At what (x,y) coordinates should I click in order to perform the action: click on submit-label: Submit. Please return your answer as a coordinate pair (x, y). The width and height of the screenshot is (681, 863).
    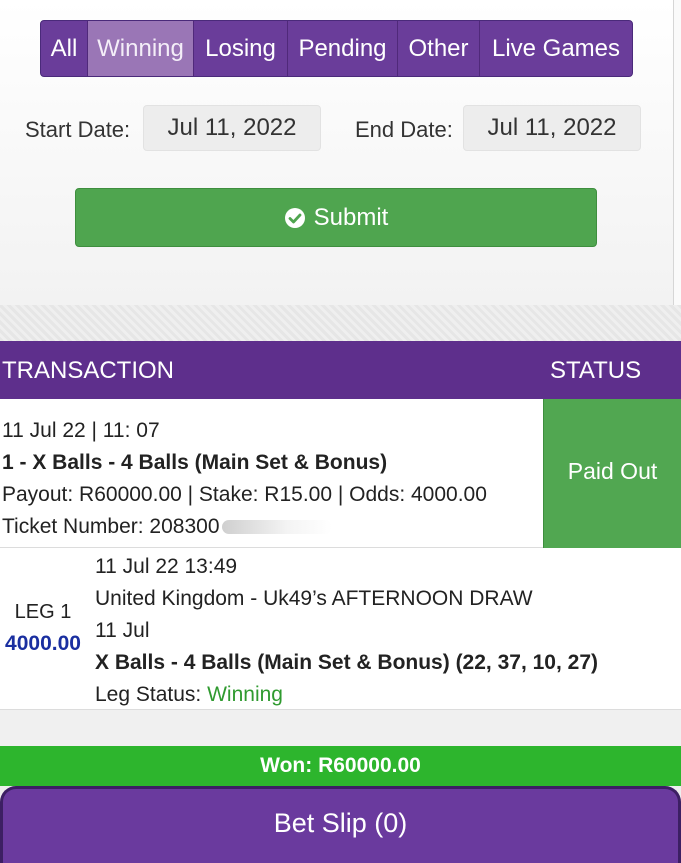
    Looking at the image, I should click on (351, 217).